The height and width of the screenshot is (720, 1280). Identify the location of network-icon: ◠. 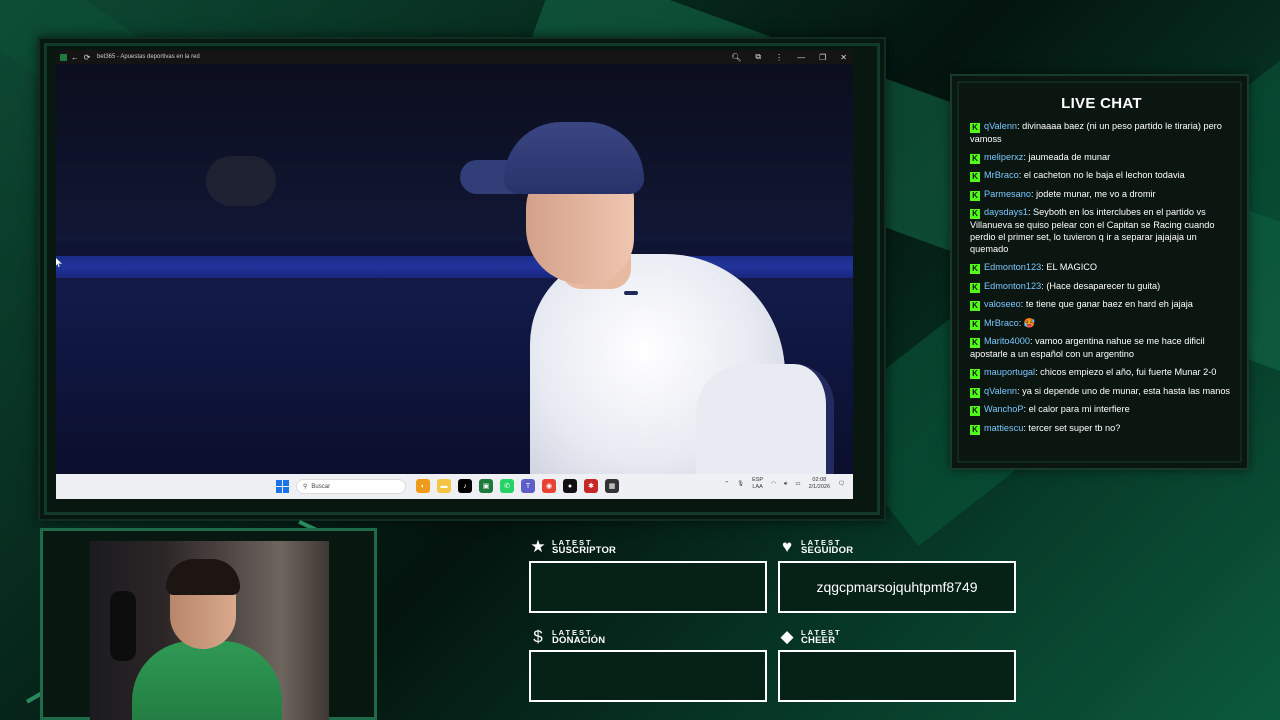
(773, 484).